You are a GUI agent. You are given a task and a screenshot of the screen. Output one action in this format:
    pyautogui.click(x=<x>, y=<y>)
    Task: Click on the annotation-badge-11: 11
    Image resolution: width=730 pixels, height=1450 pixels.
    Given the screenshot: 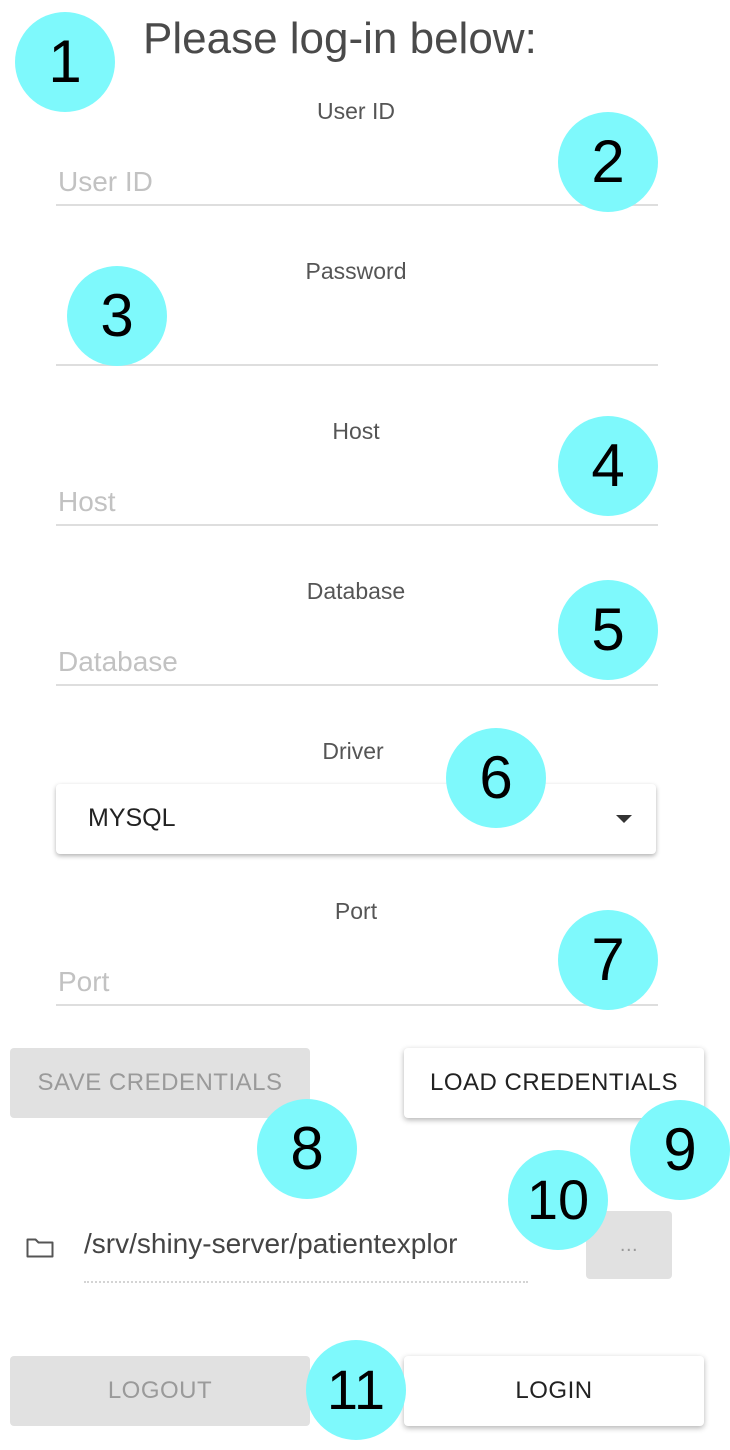 What is the action you would take?
    pyautogui.click(x=356, y=1390)
    